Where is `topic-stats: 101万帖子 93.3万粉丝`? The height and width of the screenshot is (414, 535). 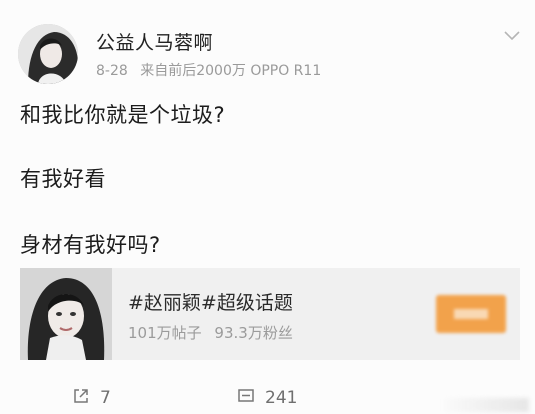 topic-stats: 101万帖子 93.3万粉丝 is located at coordinates (210, 332).